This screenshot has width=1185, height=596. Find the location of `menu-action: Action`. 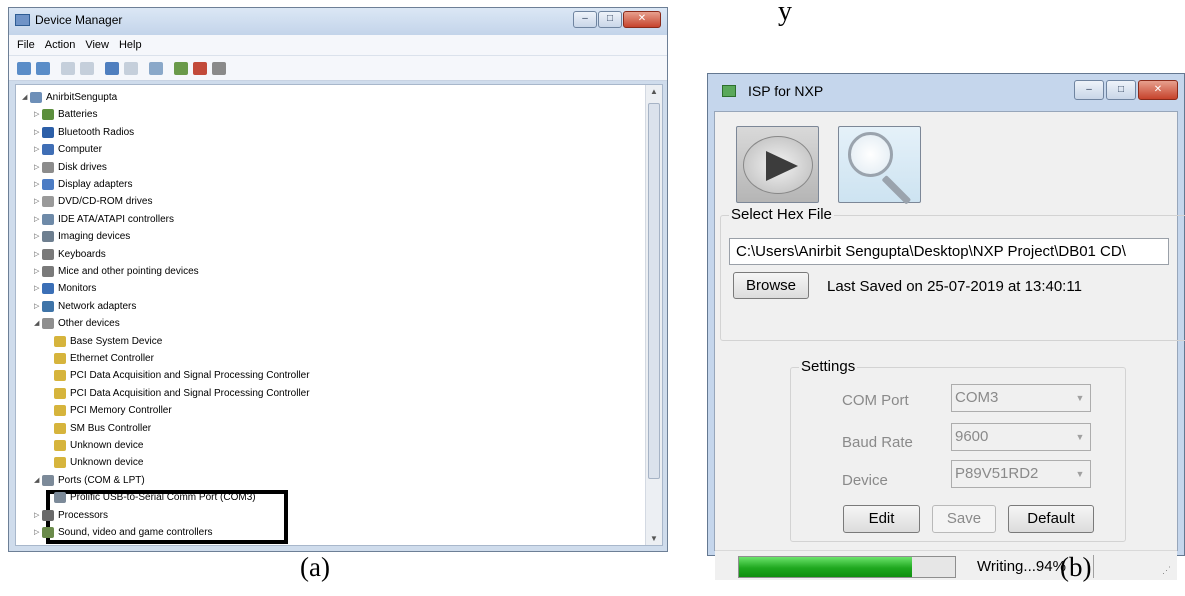

menu-action: Action is located at coordinates (60, 45).